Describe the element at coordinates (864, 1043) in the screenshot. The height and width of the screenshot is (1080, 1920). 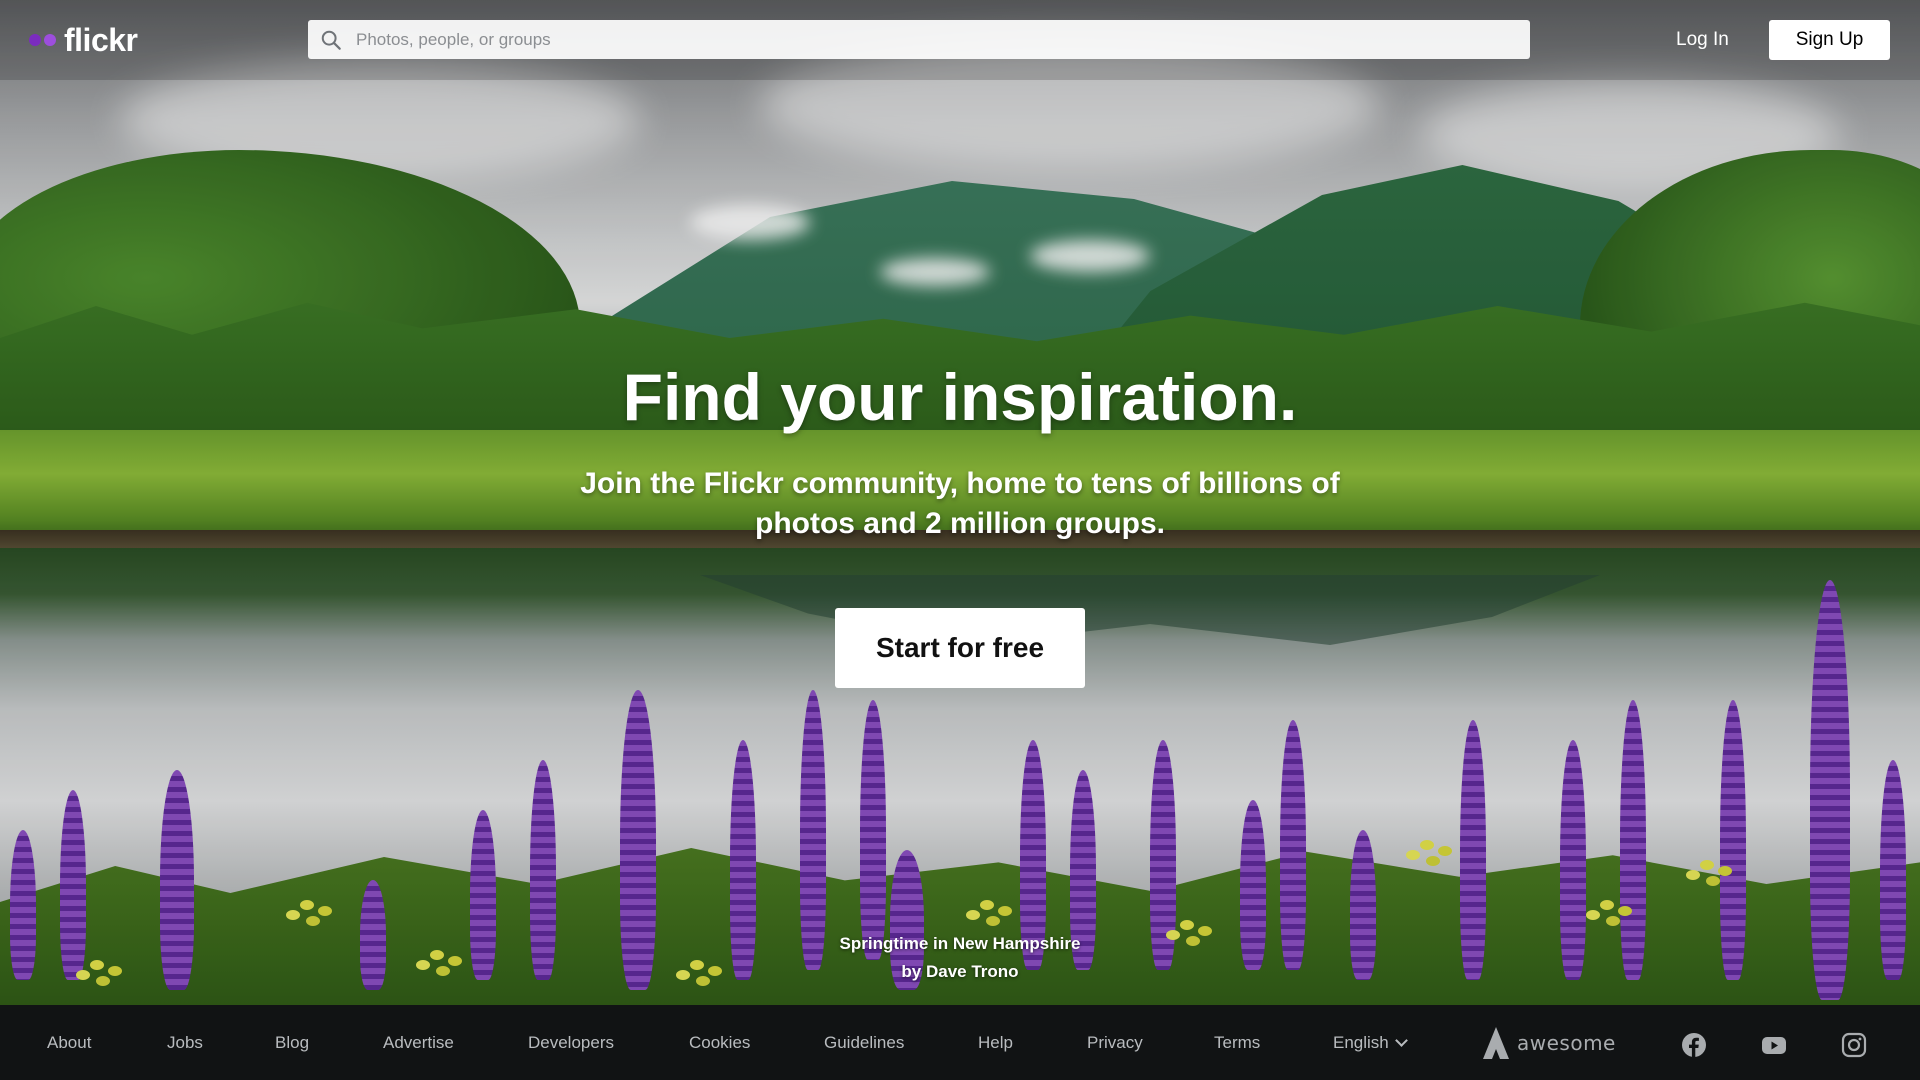
I see `footer-link-guidelines: Guidelines` at that location.